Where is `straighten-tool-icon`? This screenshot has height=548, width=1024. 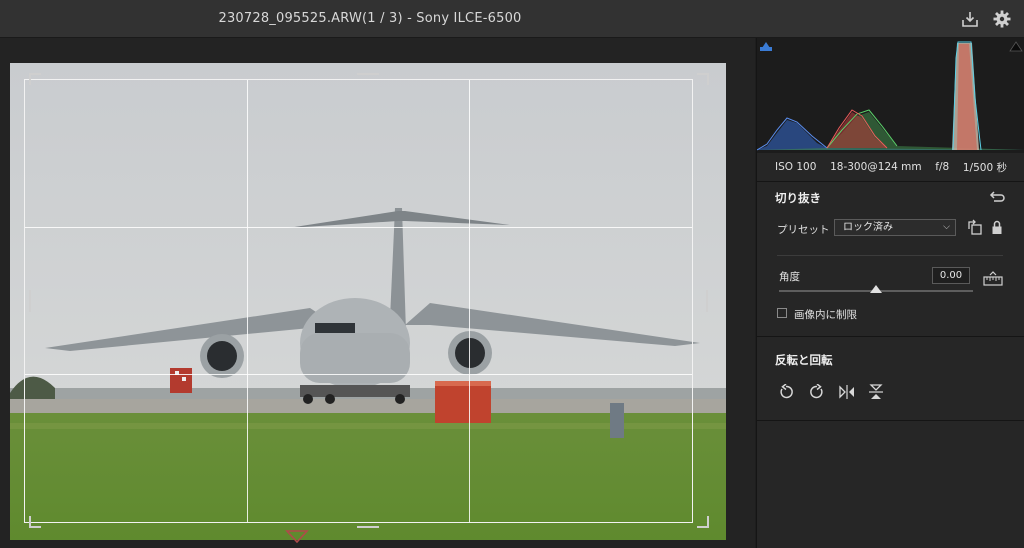
straighten-tool-icon is located at coordinates (993, 279).